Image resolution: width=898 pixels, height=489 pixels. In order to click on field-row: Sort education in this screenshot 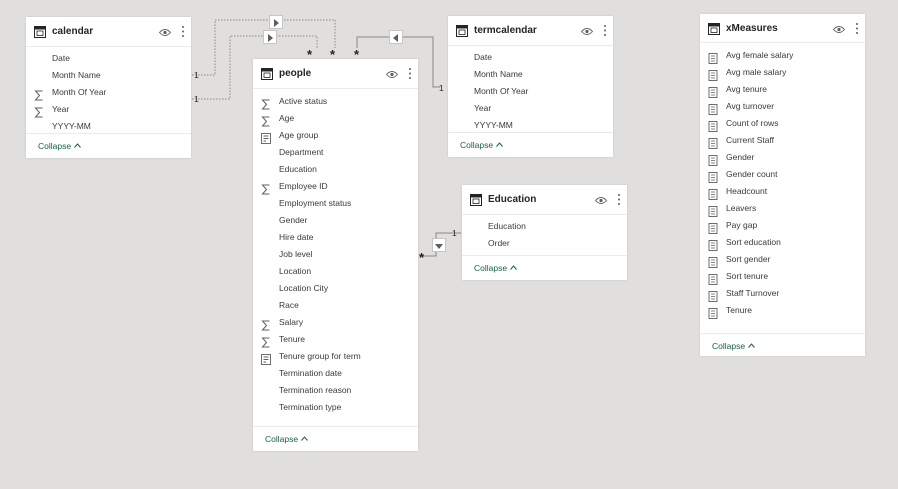, I will do `click(782, 243)`.